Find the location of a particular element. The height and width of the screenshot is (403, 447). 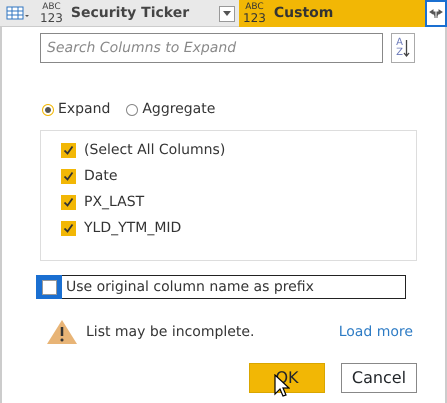

radio-option: Aggregate is located at coordinates (171, 109).